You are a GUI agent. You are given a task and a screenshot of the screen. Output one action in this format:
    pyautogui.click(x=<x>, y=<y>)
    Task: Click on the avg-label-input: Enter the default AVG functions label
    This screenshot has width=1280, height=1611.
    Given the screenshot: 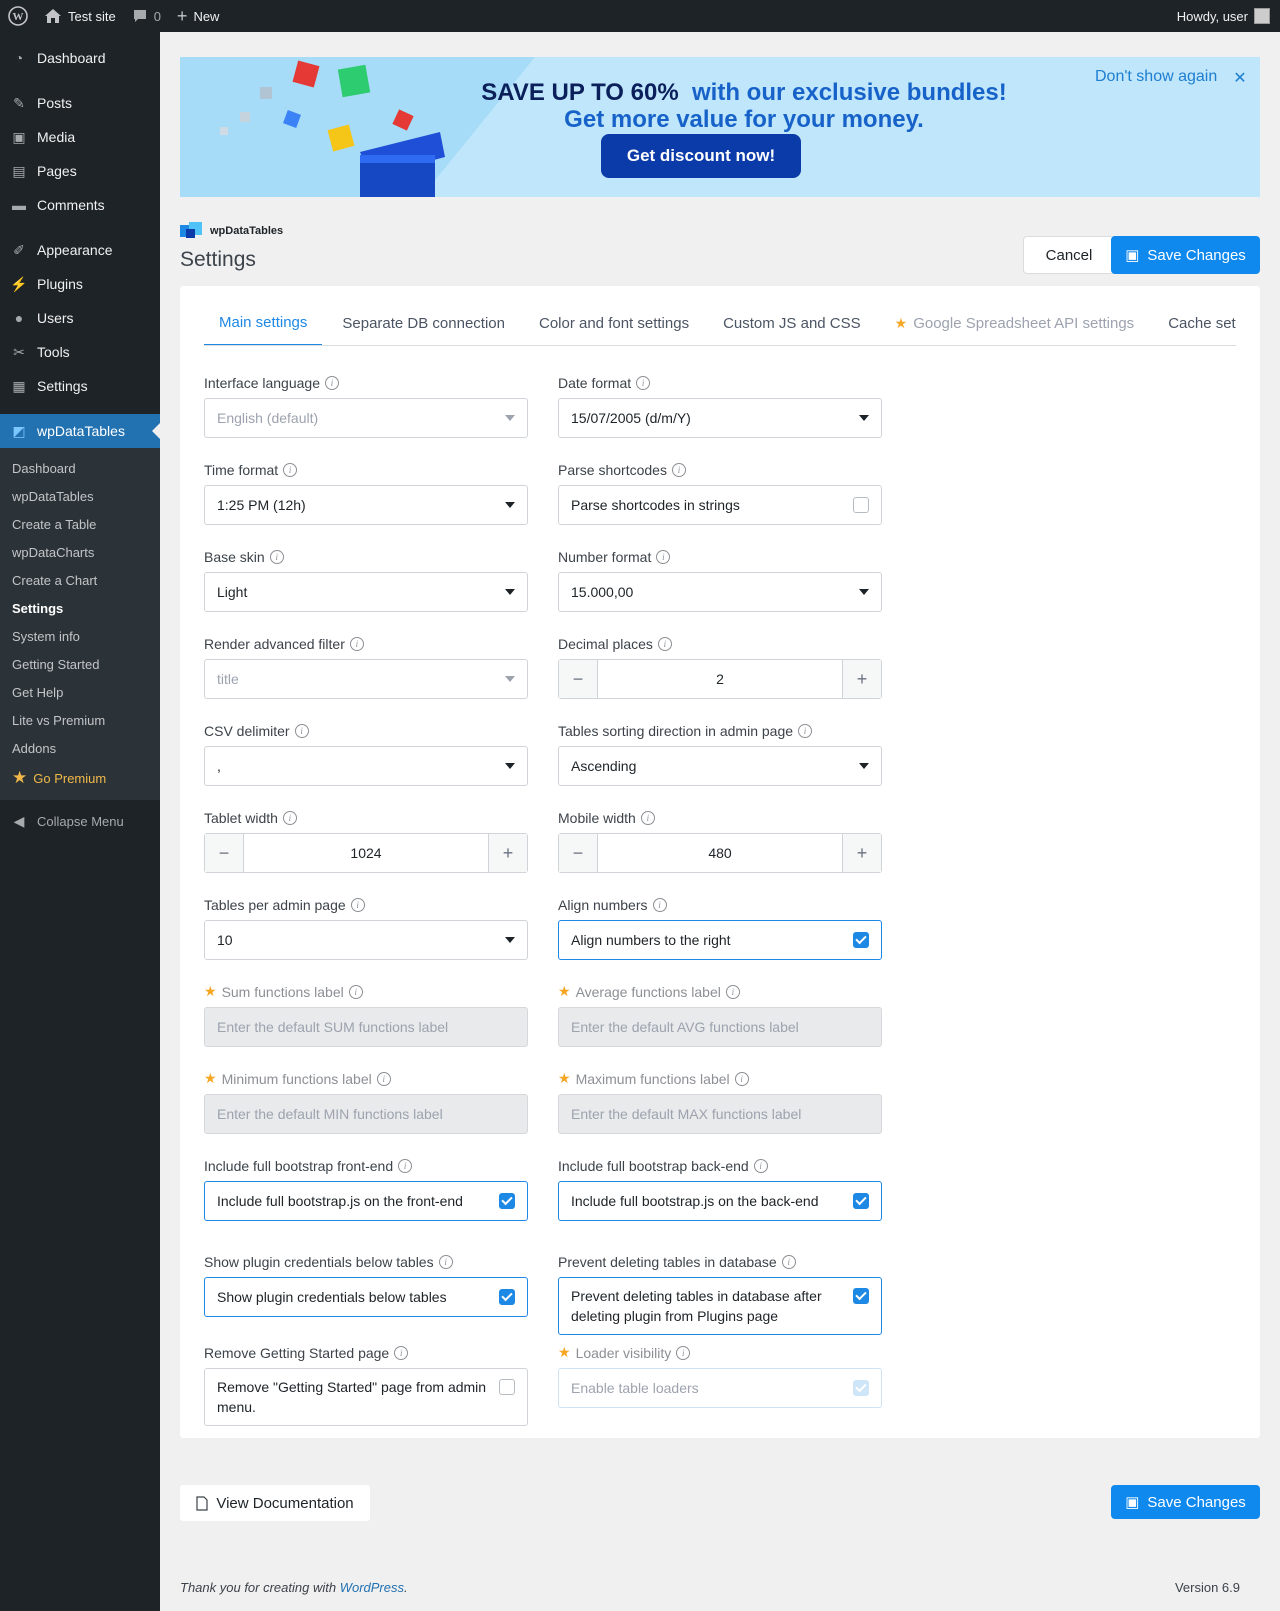 What is the action you would take?
    pyautogui.click(x=720, y=1027)
    